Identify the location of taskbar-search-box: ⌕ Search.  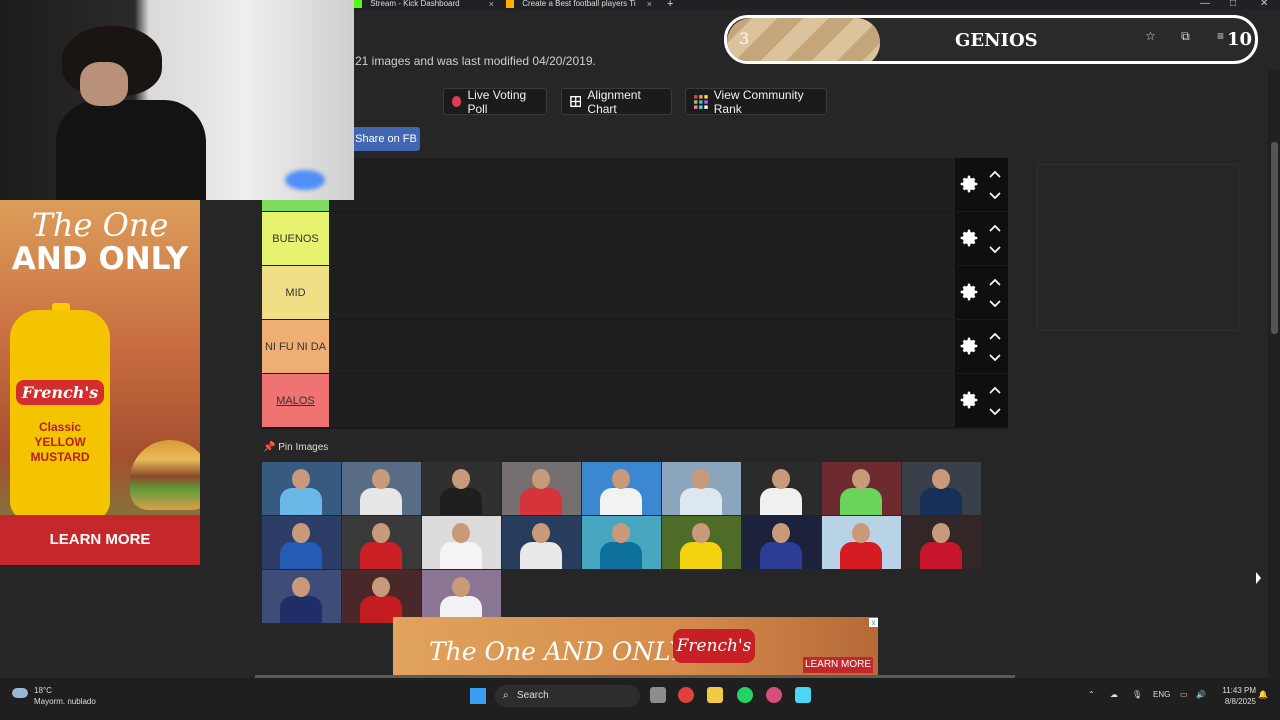
(567, 696).